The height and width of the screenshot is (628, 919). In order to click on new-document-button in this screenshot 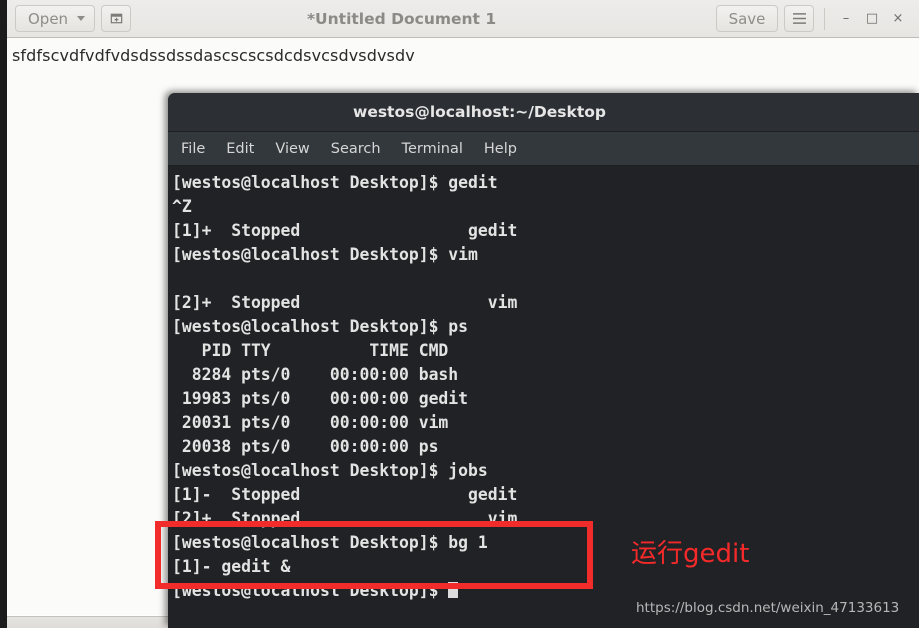, I will do `click(116, 18)`.